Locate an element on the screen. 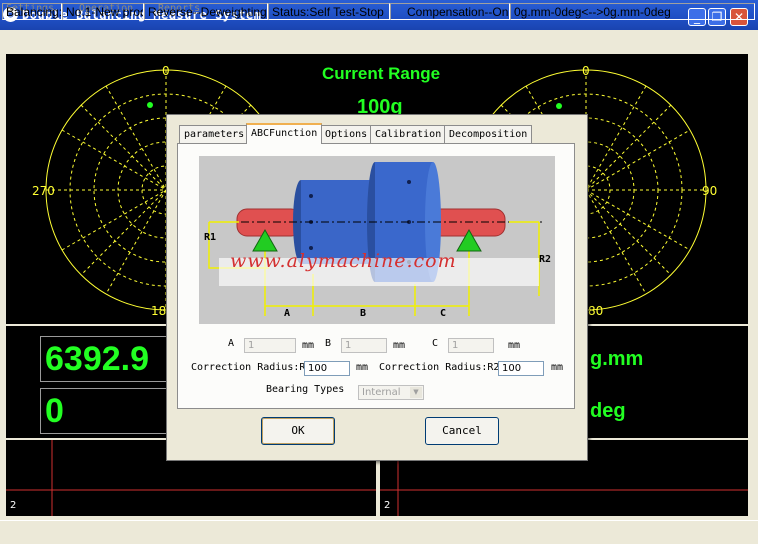  c-input: 1 is located at coordinates (471, 345).